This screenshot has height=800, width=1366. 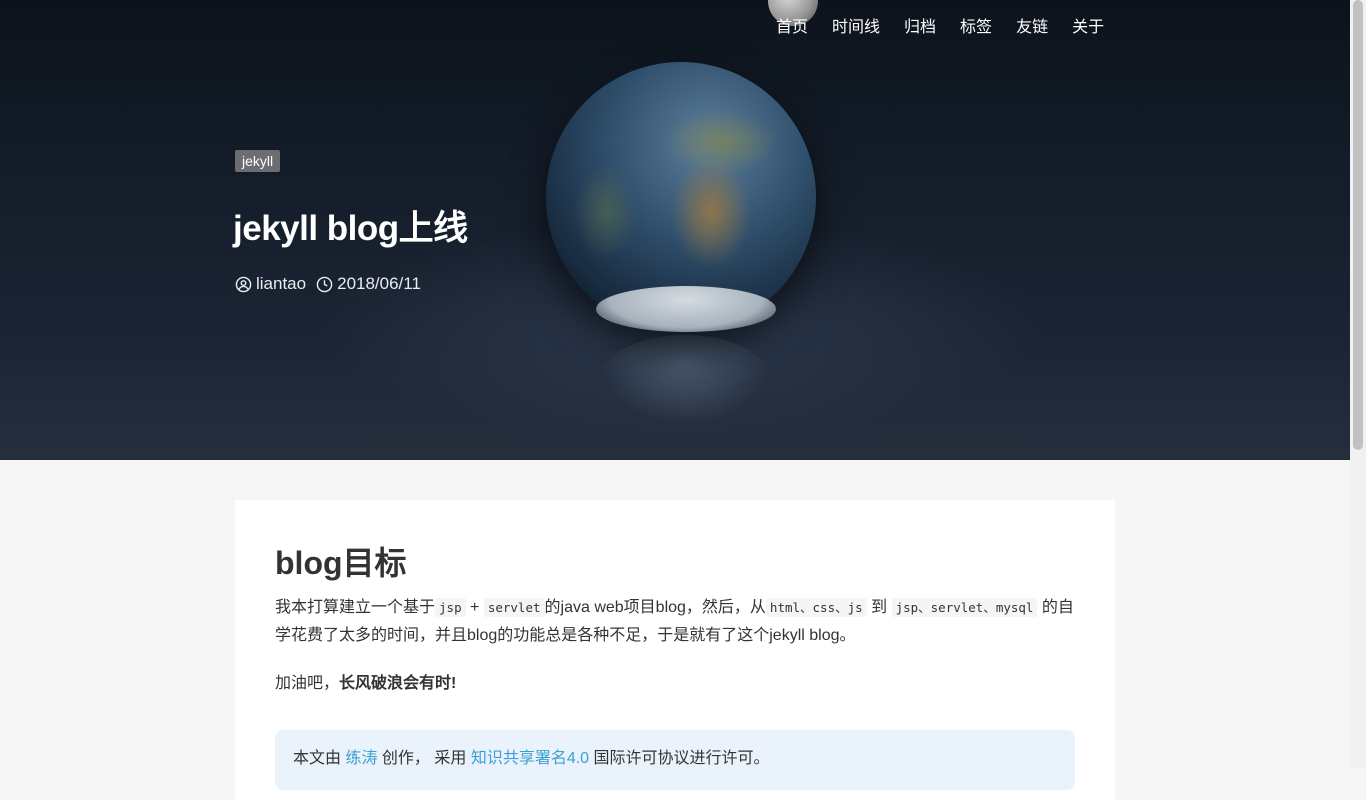 I want to click on post-author: liantao, so click(x=270, y=284).